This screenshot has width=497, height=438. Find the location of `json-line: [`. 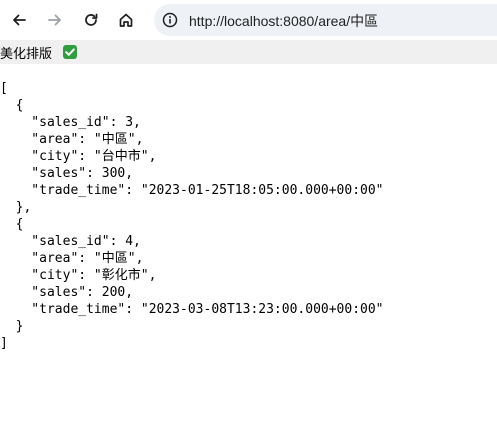

json-line: [ is located at coordinates (4, 88).